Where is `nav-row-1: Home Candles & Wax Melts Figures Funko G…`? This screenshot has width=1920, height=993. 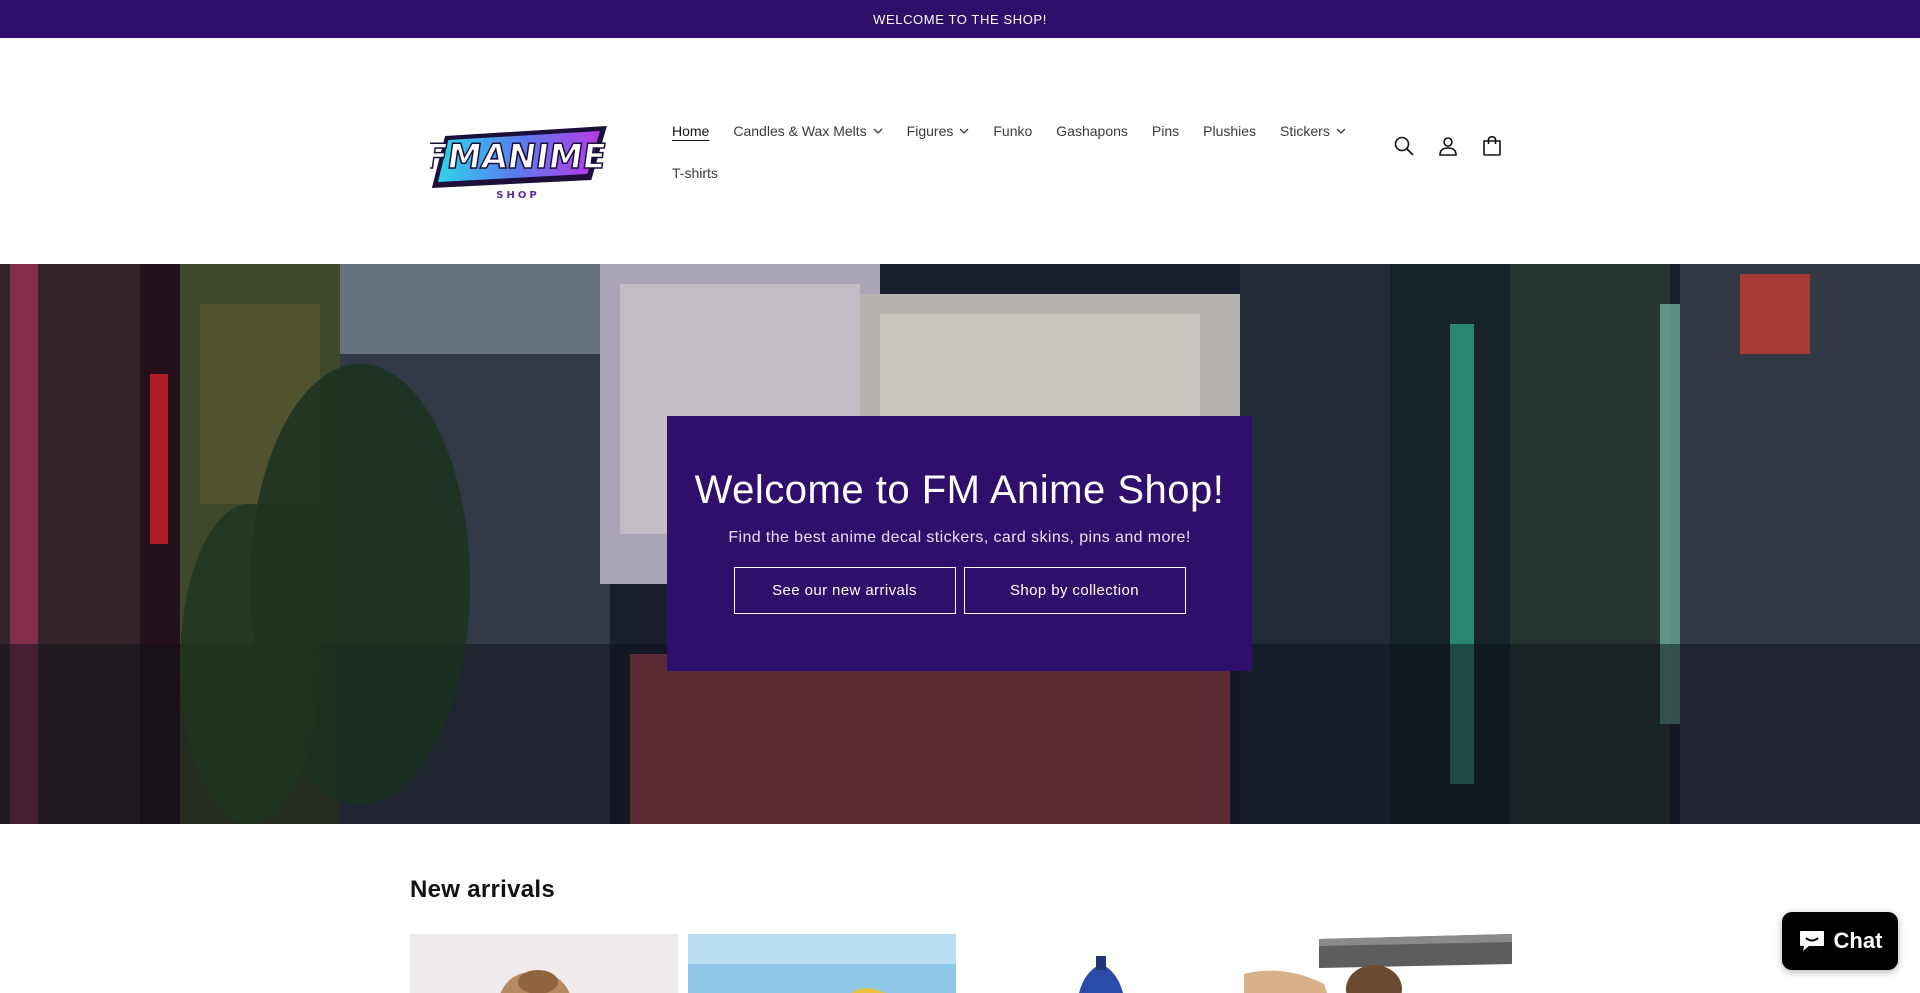
nav-row-1: Home Candles & Wax Melts Figures Funko G… is located at coordinates (1010, 131).